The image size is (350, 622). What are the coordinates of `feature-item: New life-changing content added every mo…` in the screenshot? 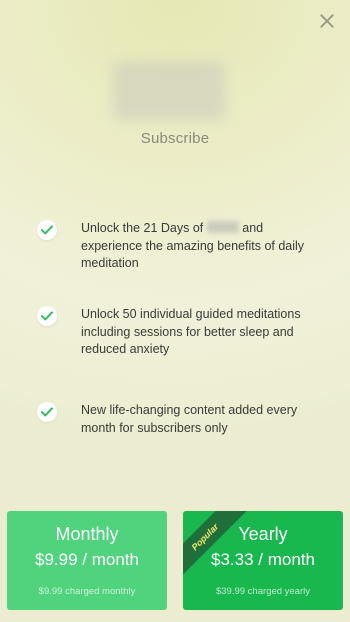 It's located at (182, 419).